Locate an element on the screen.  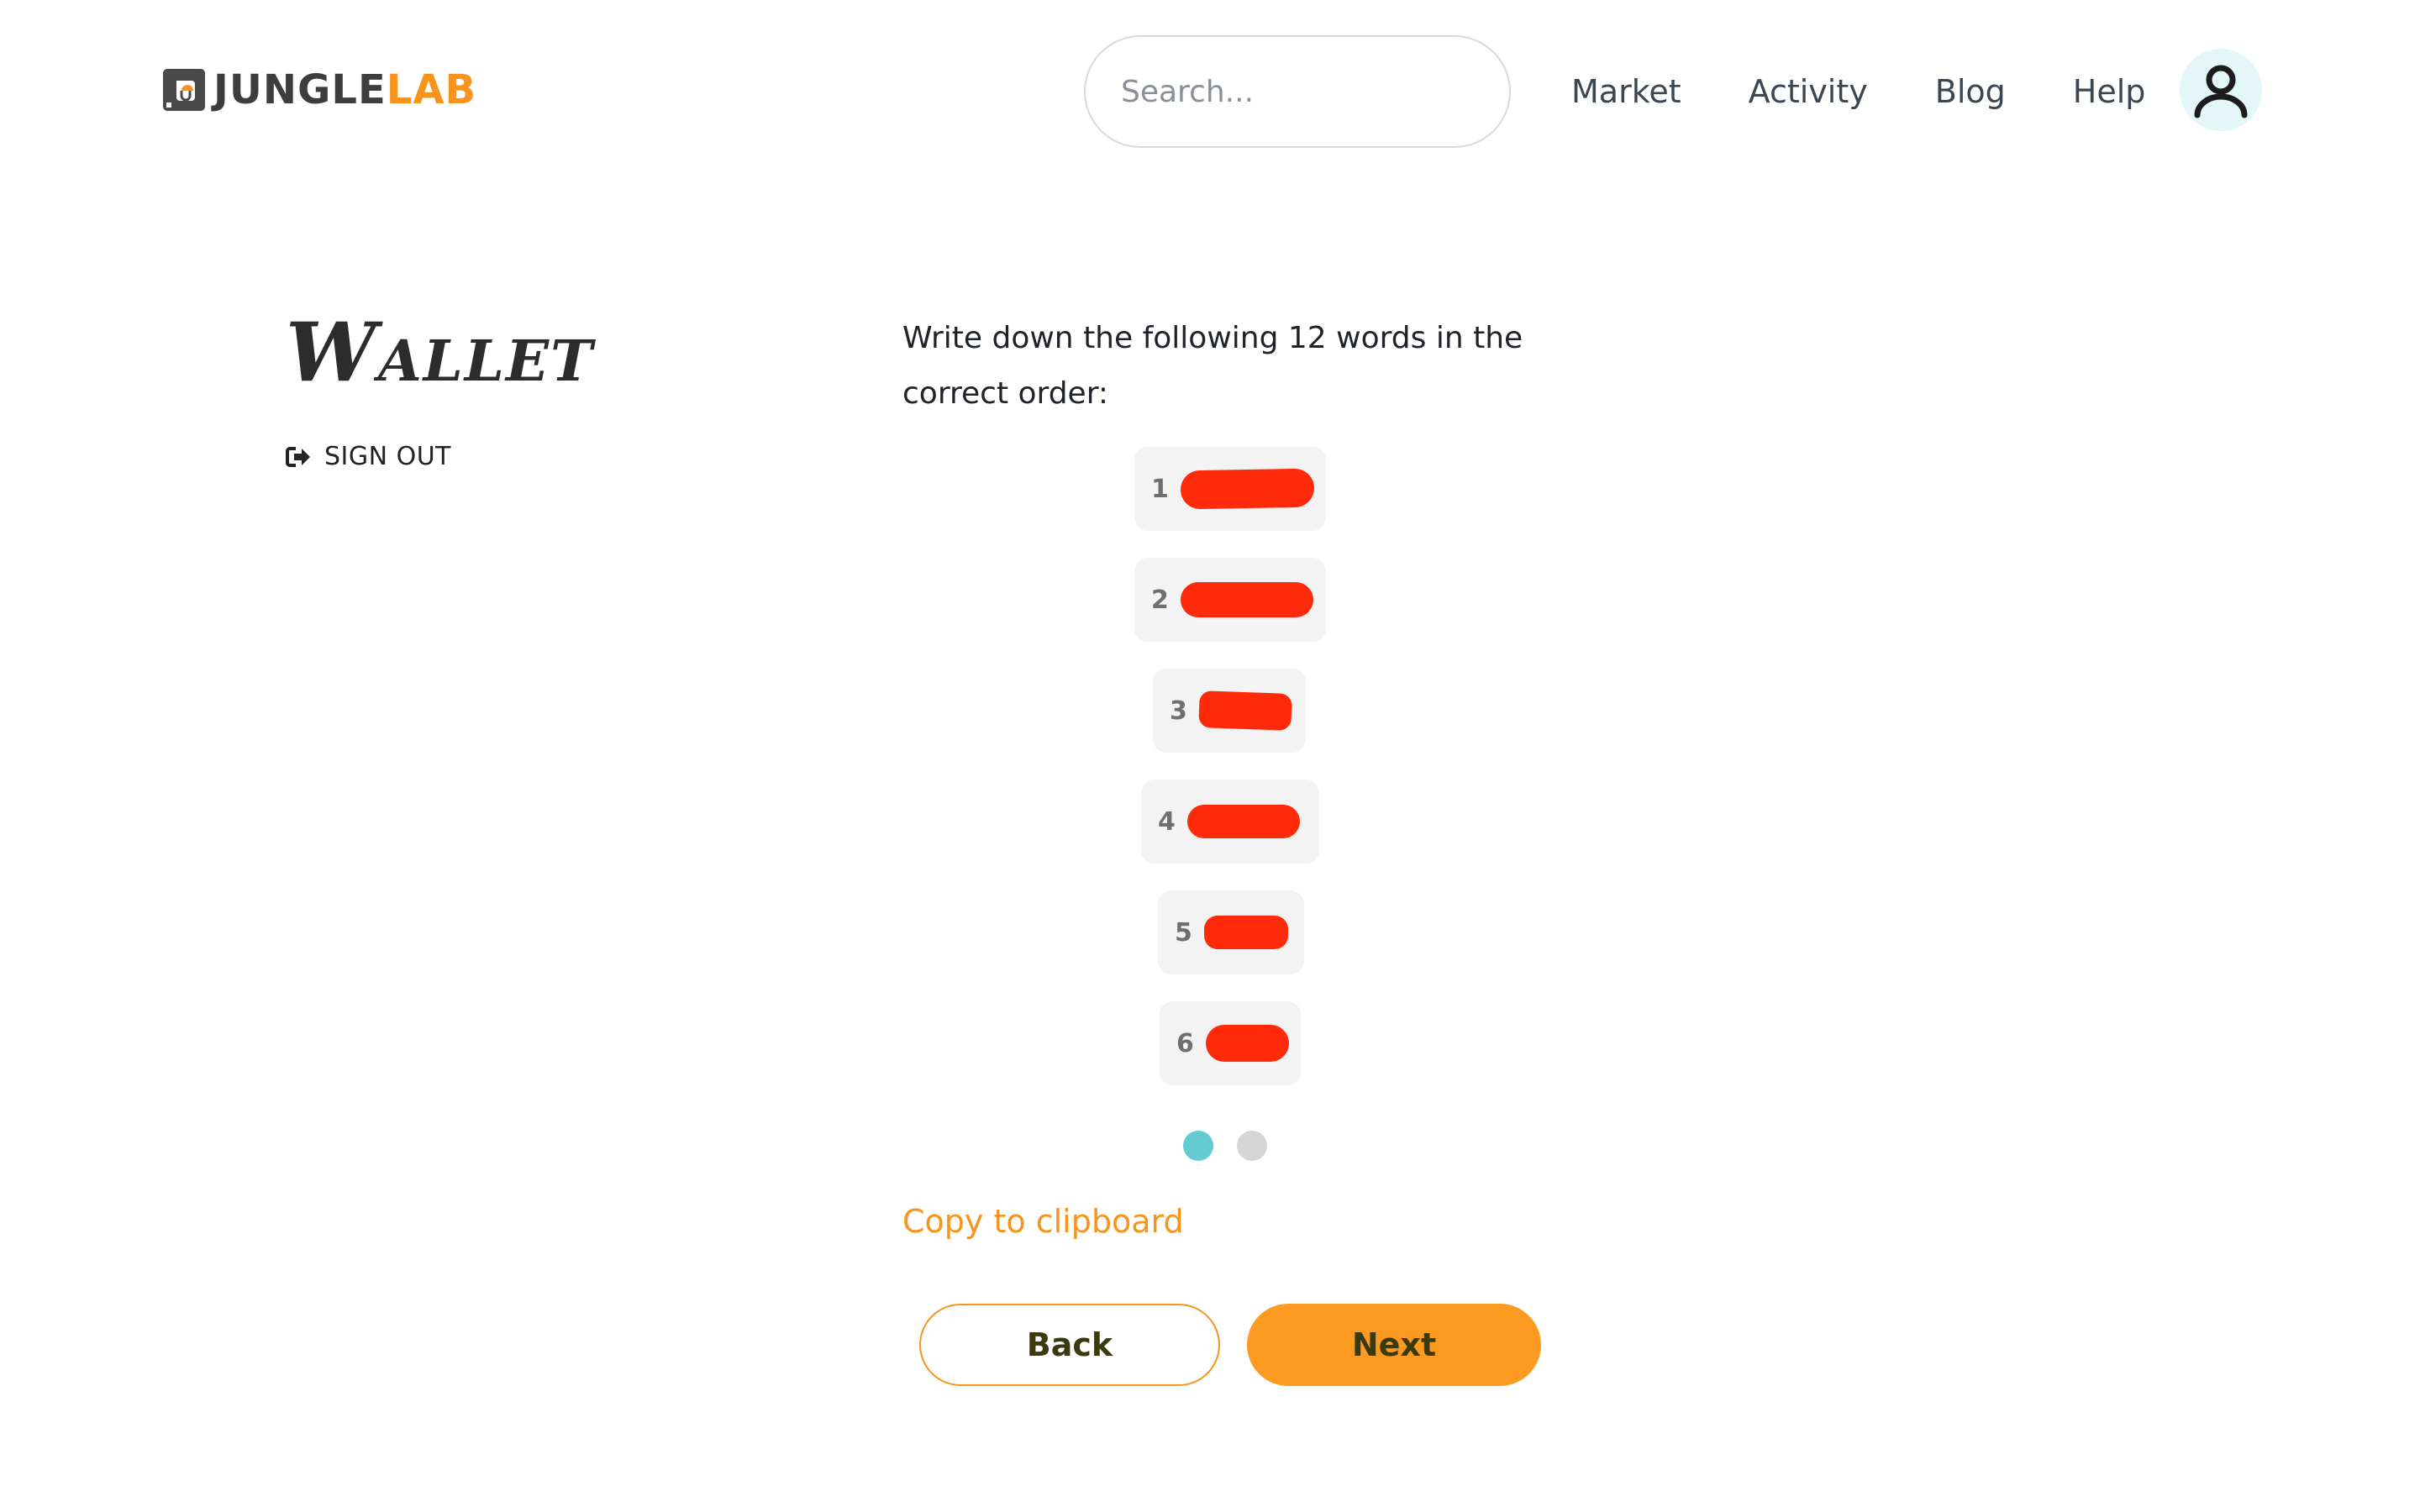
search-bar is located at coordinates (1297, 91).